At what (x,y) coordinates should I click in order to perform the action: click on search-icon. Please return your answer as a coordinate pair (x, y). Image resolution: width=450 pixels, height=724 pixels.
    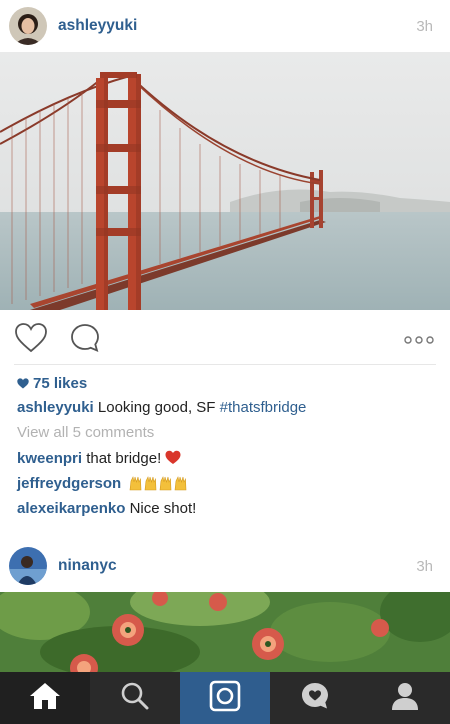
    Looking at the image, I should click on (135, 698).